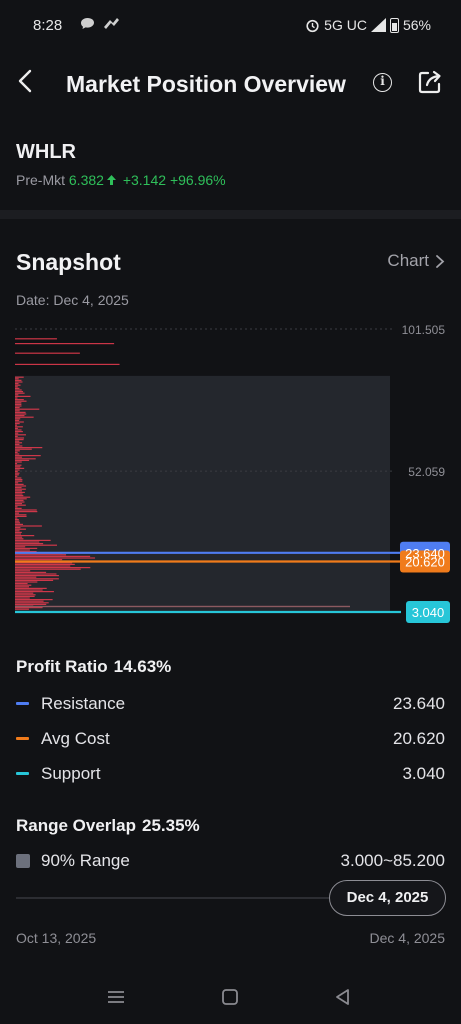 This screenshot has height=1024, width=461. What do you see at coordinates (387, 898) in the screenshot?
I see `date-slider-thumb: Dec 4, 2025` at bounding box center [387, 898].